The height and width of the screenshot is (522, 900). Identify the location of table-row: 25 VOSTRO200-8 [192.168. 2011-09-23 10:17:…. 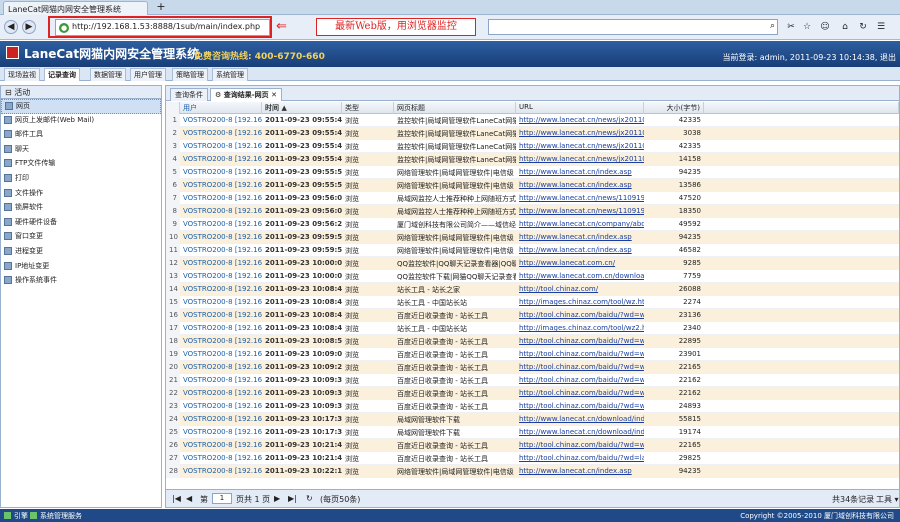
(532, 432).